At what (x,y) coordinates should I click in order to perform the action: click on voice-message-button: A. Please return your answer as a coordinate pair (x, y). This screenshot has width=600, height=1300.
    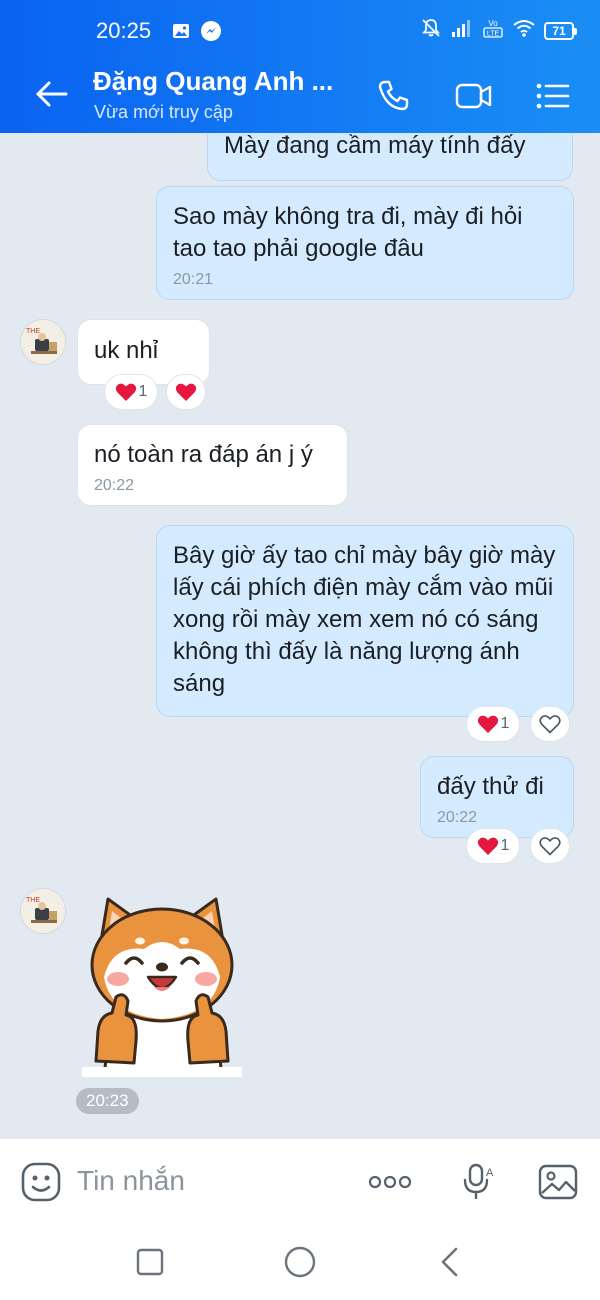
    Looking at the image, I should click on (477, 1182).